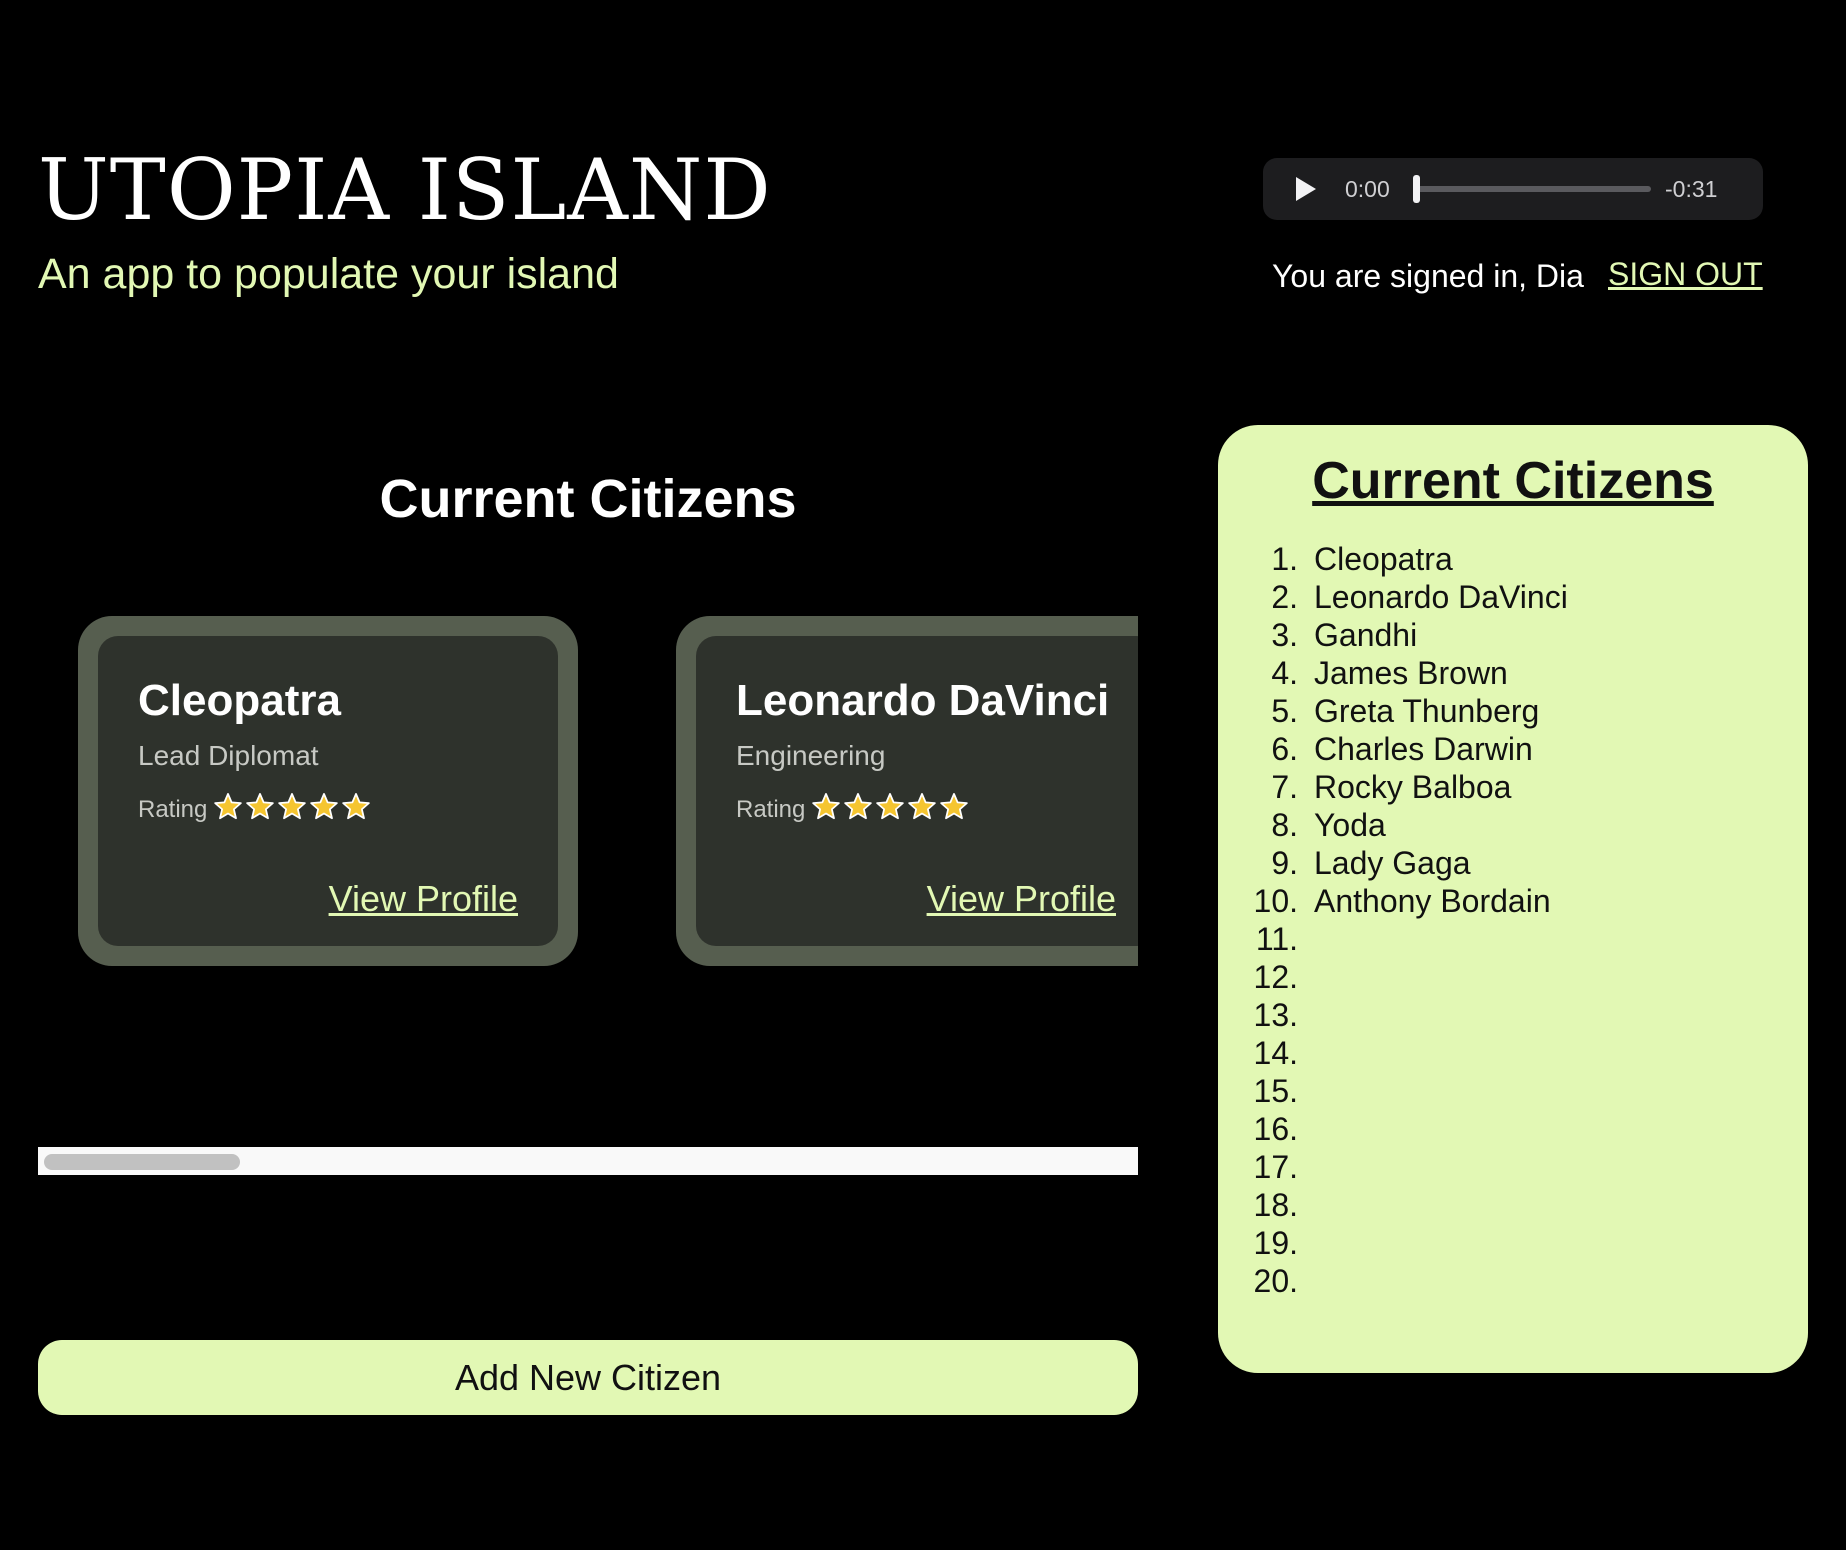 This screenshot has width=1846, height=1550. What do you see at coordinates (1284, 863) in the screenshot?
I see `list-item-number: 9.` at bounding box center [1284, 863].